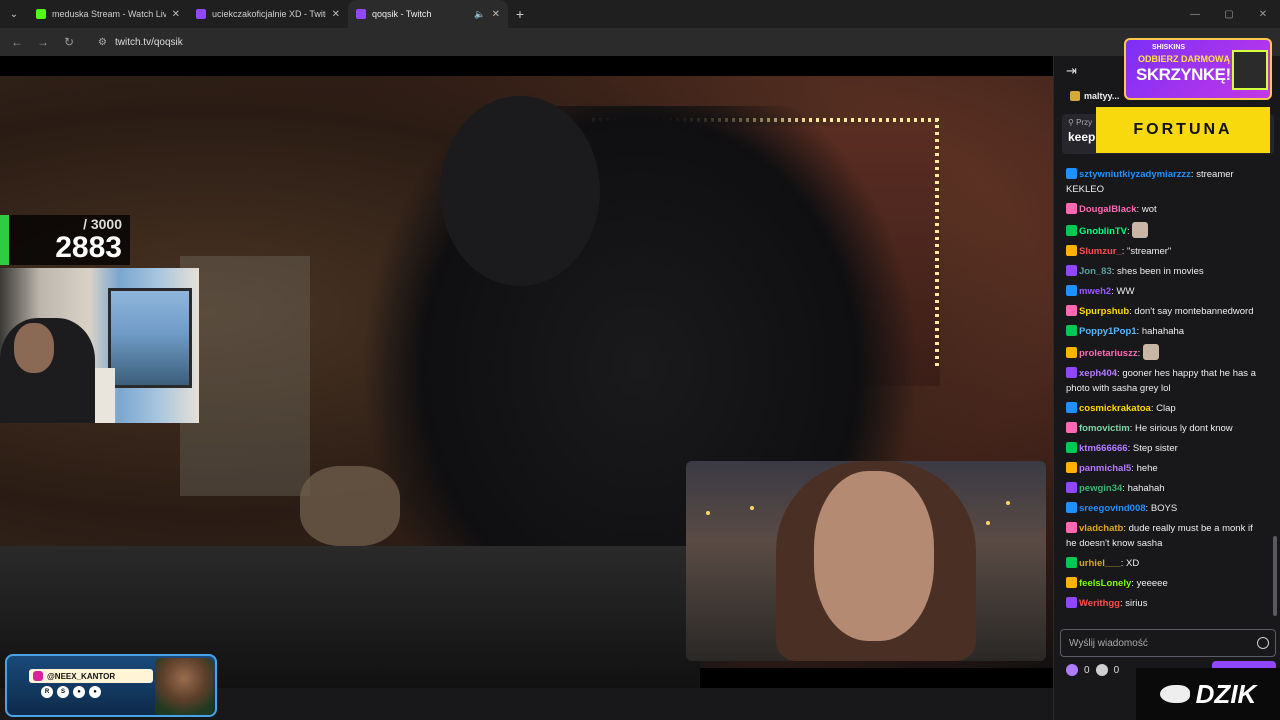  Describe the element at coordinates (1183, 428) in the screenshot. I see `chat-text: He sirious ly dont know` at that location.